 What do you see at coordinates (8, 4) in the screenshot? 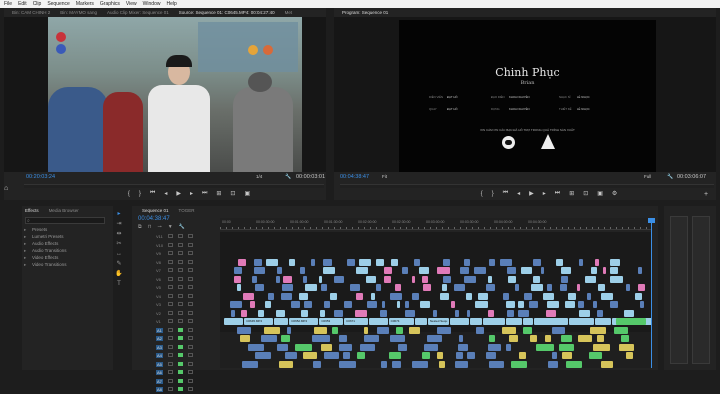
I see `menu-item-file: File` at bounding box center [8, 4].